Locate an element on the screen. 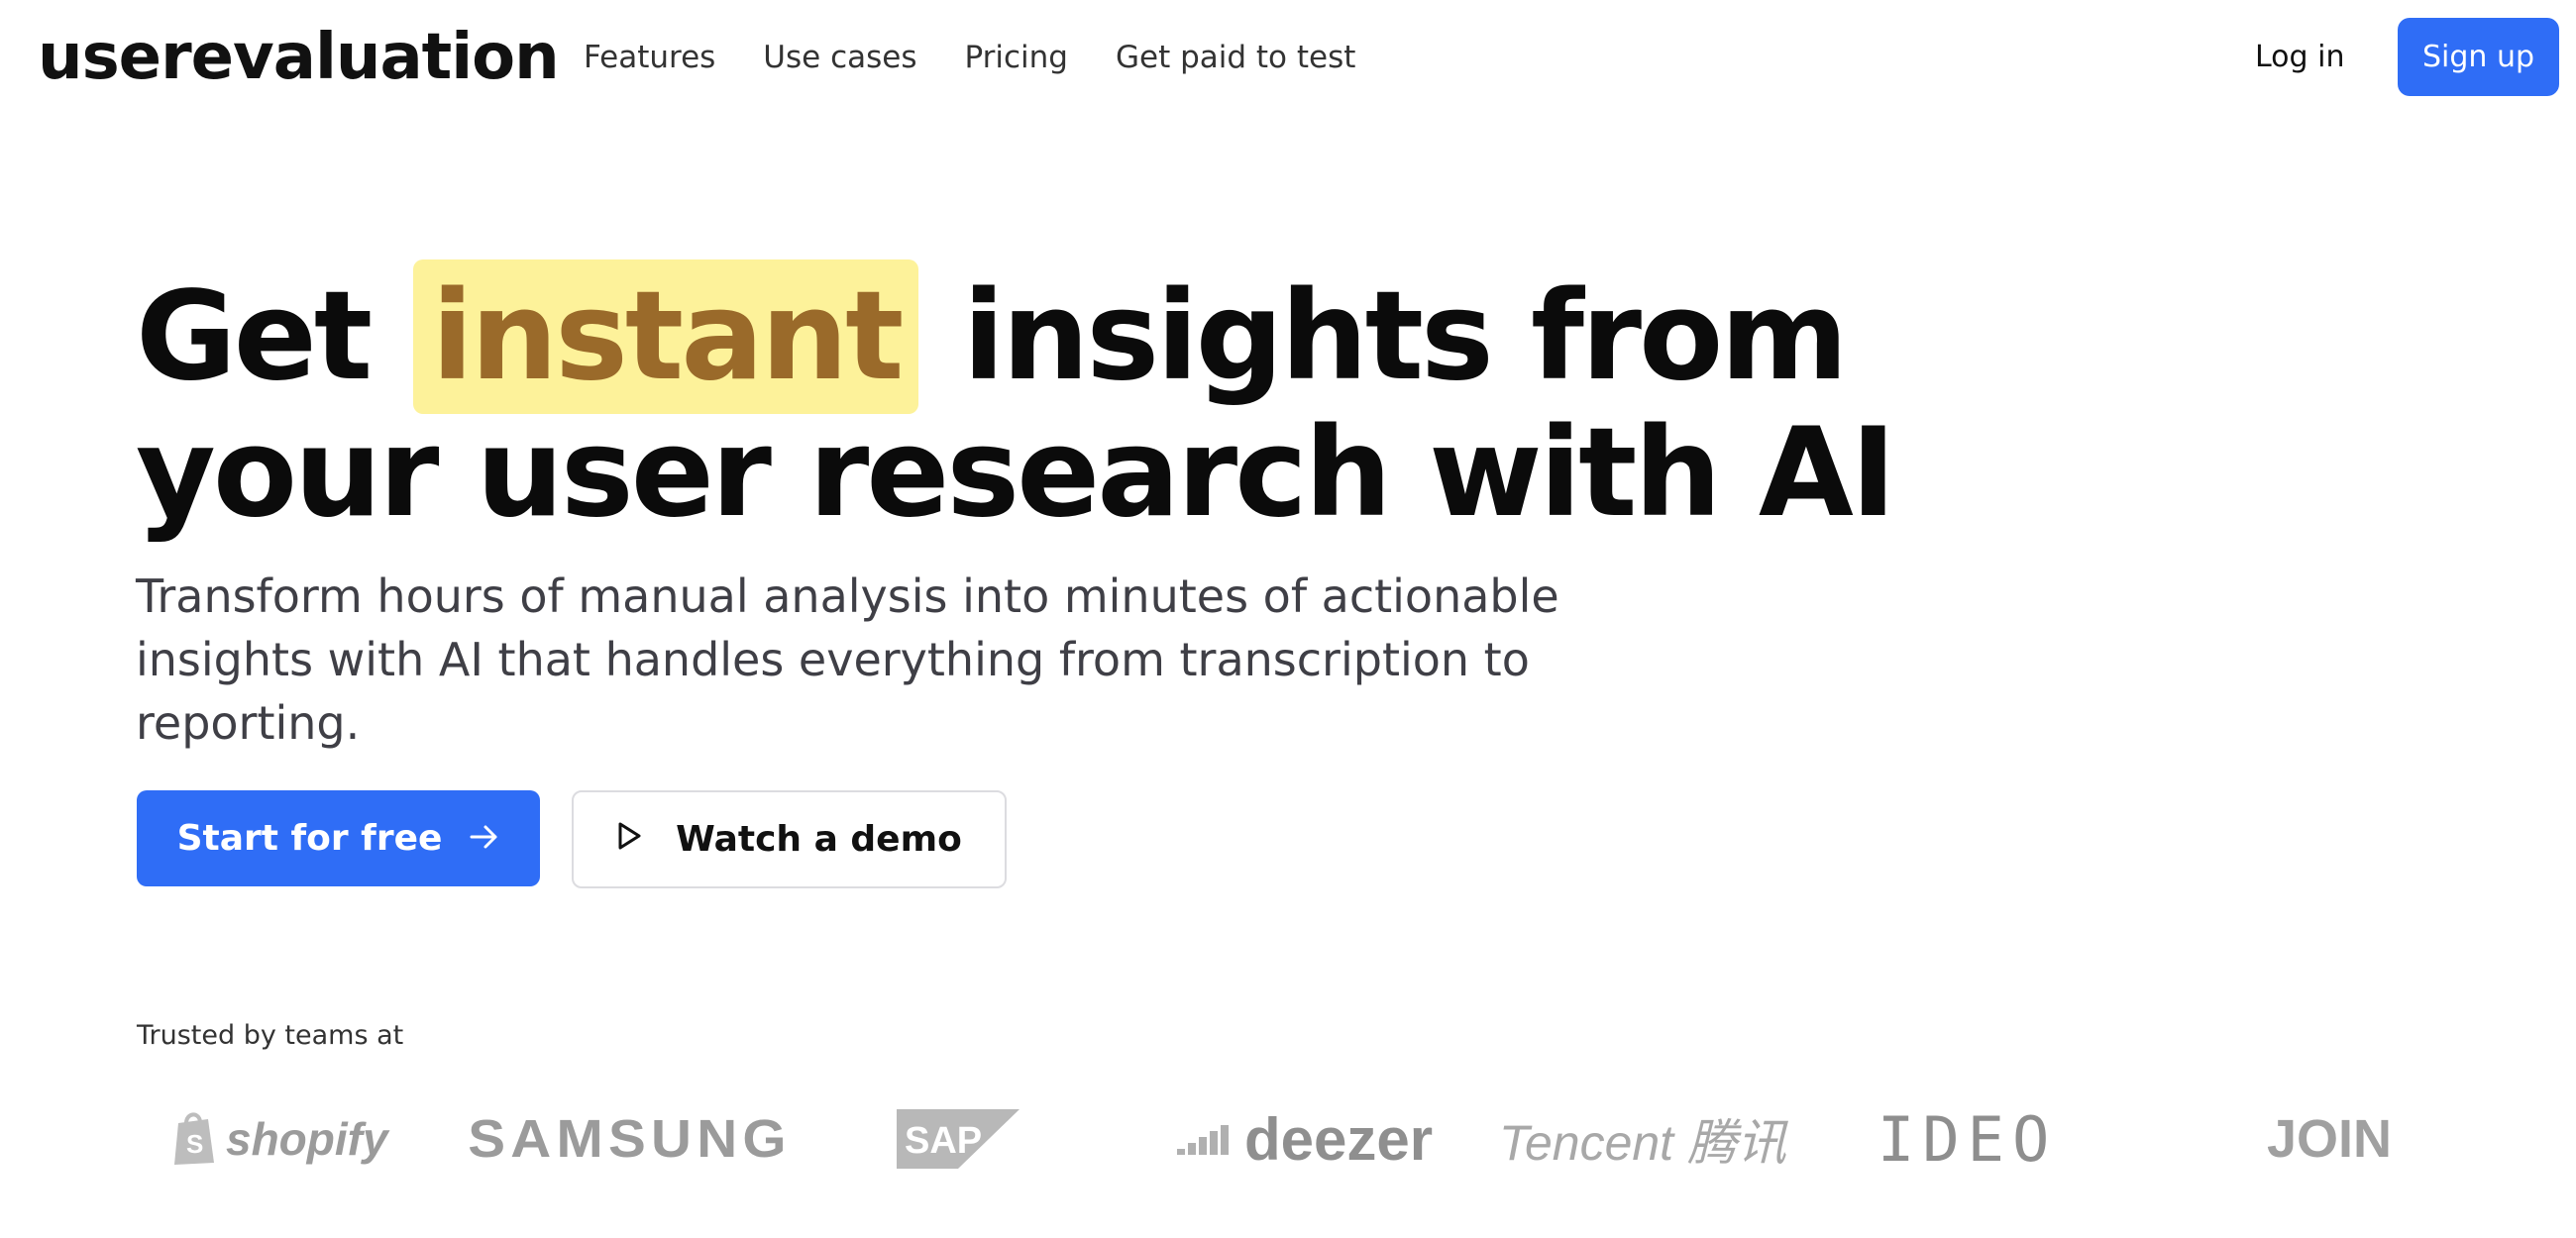 The width and height of the screenshot is (2576, 1238). join-logo: JOIN is located at coordinates (2330, 1139).